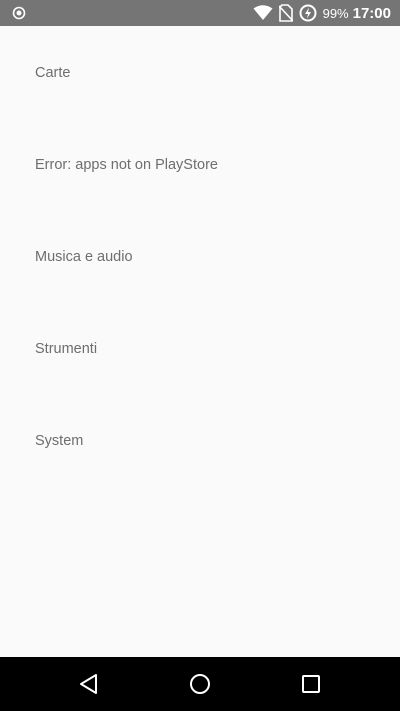 Image resolution: width=400 pixels, height=711 pixels. What do you see at coordinates (308, 13) in the screenshot?
I see `data-saver-icon` at bounding box center [308, 13].